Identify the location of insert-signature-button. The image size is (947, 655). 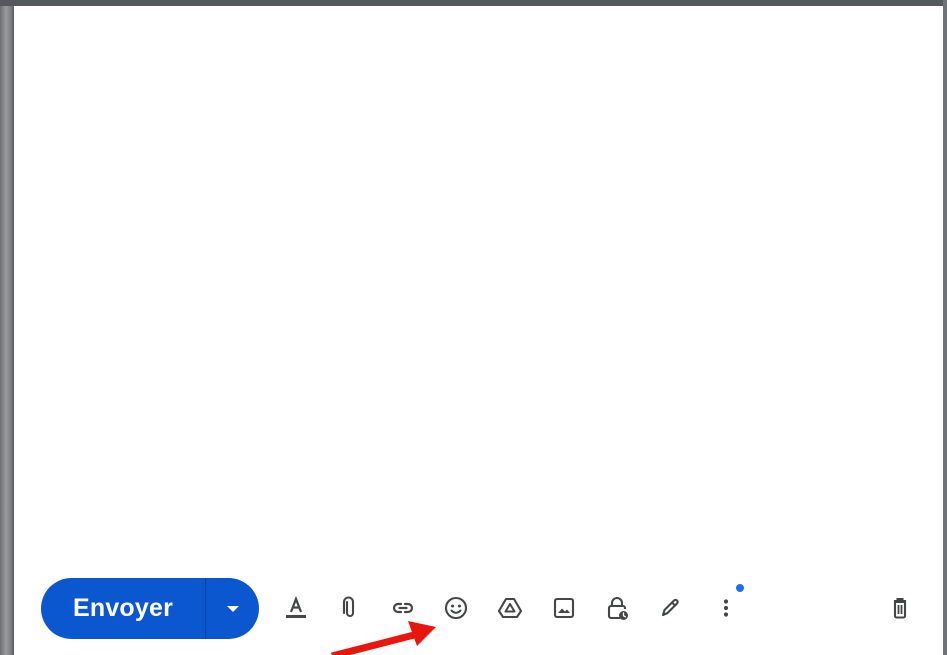
(670, 608).